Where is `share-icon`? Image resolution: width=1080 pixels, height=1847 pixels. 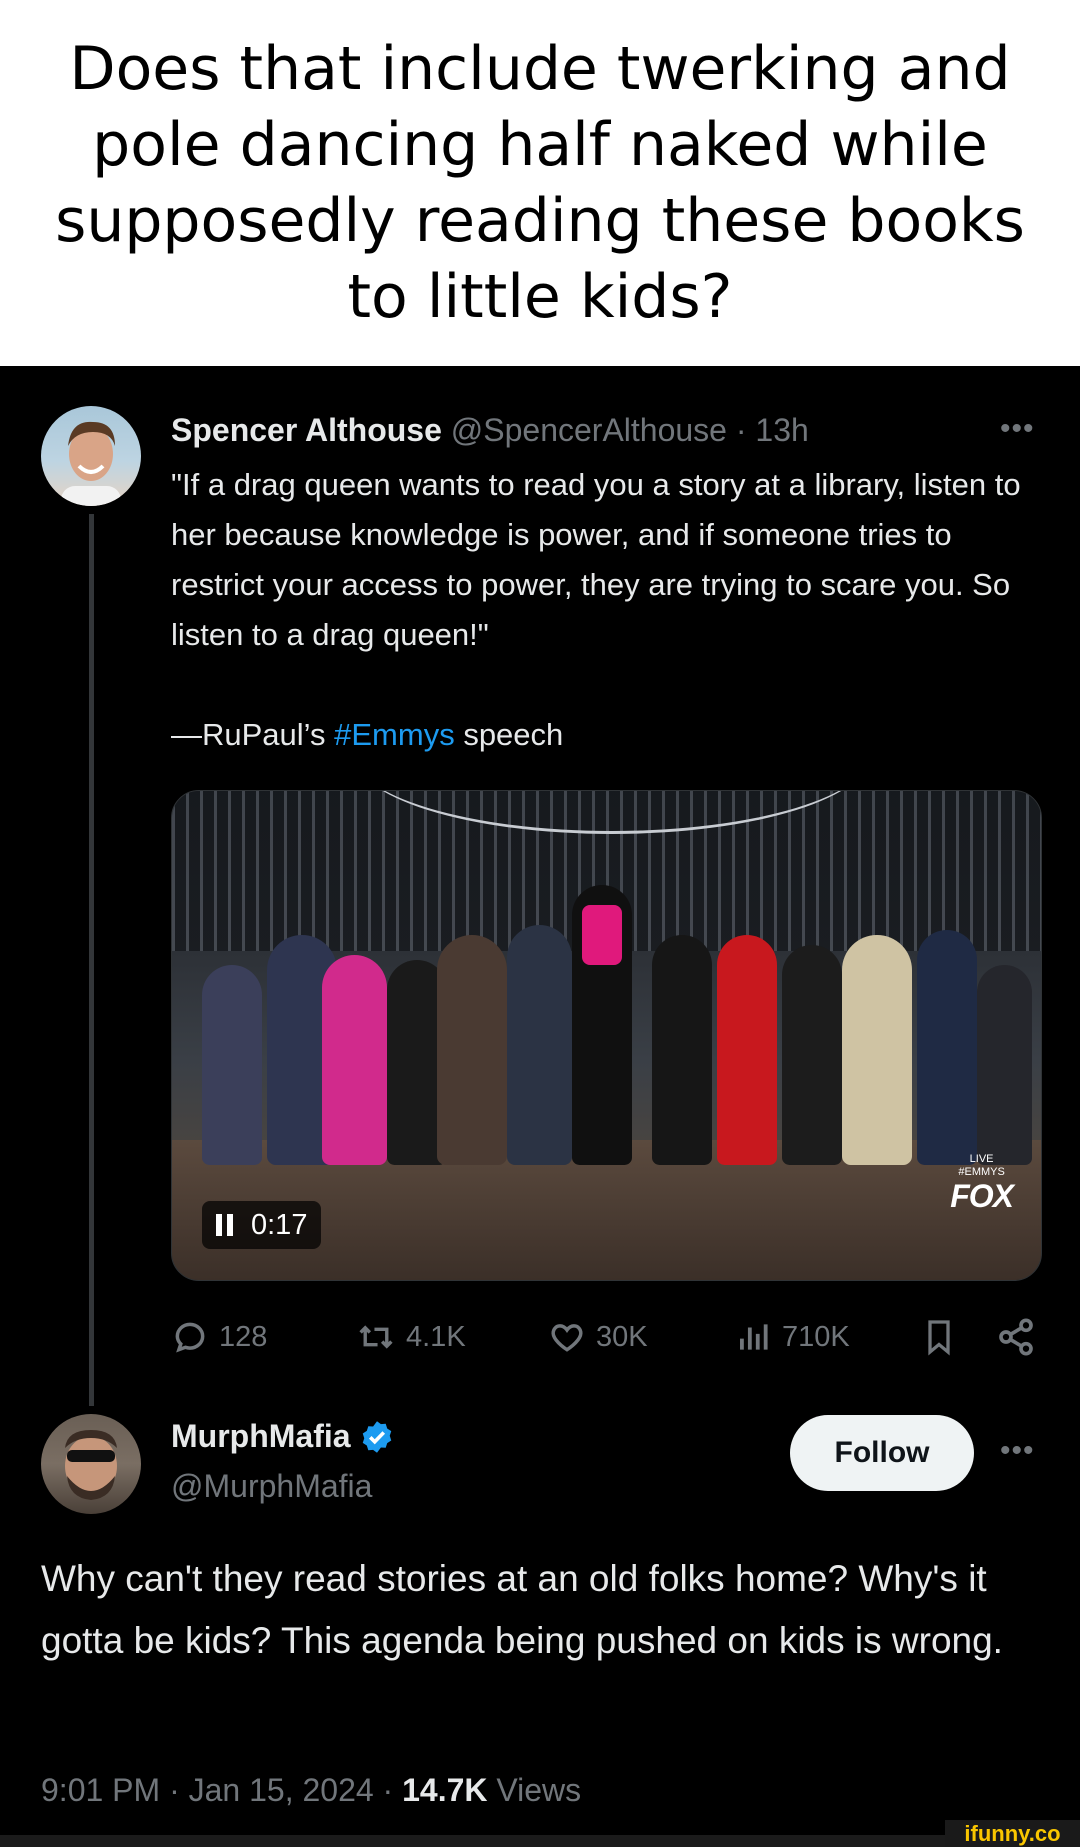
share-icon is located at coordinates (1016, 1337).